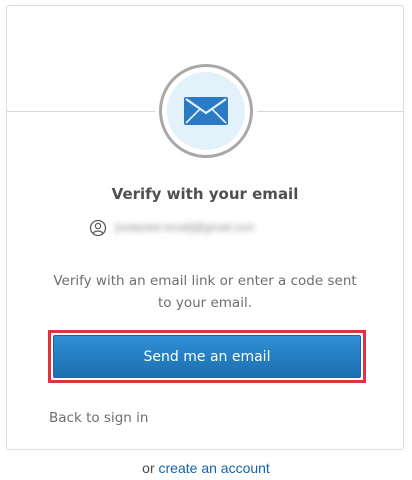 The image size is (412, 480). What do you see at coordinates (81, 111) in the screenshot?
I see `header-divider-left` at bounding box center [81, 111].